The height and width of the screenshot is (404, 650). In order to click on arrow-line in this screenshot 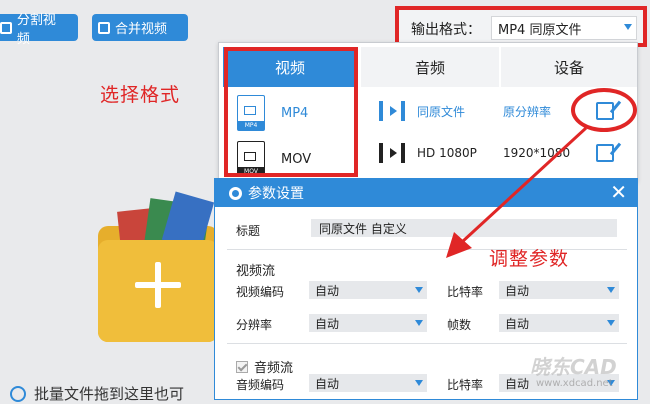, I will do `click(524, 185)`.